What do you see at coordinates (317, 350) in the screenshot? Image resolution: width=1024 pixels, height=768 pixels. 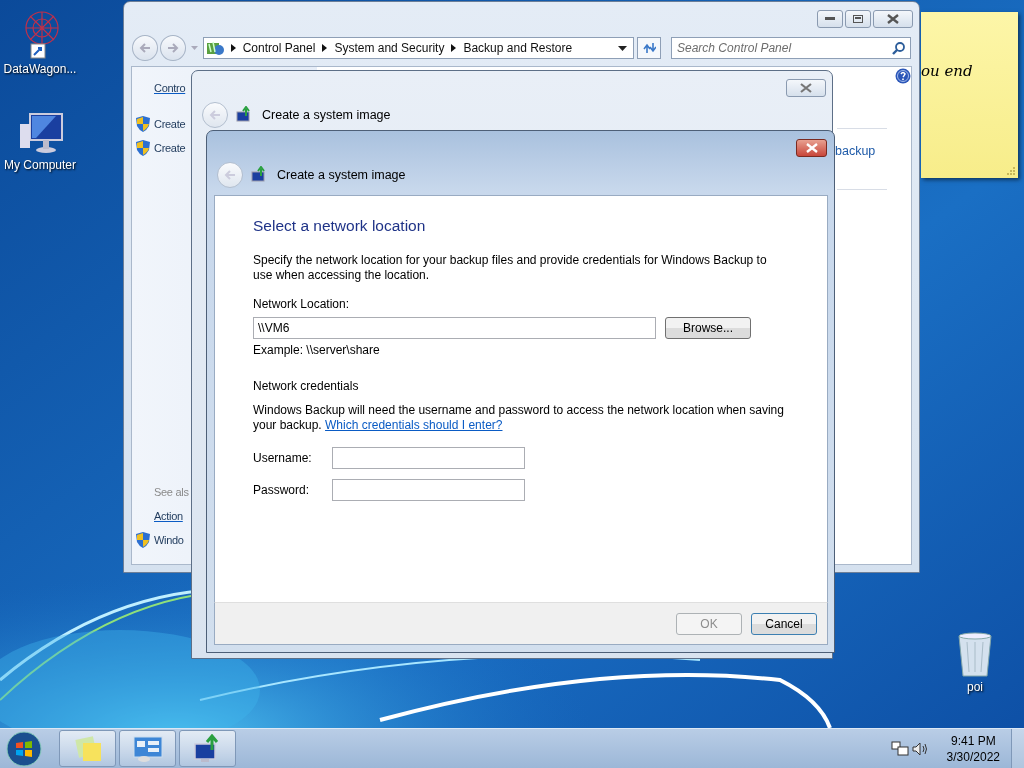 I see `example-text: Example: \\server\share` at bounding box center [317, 350].